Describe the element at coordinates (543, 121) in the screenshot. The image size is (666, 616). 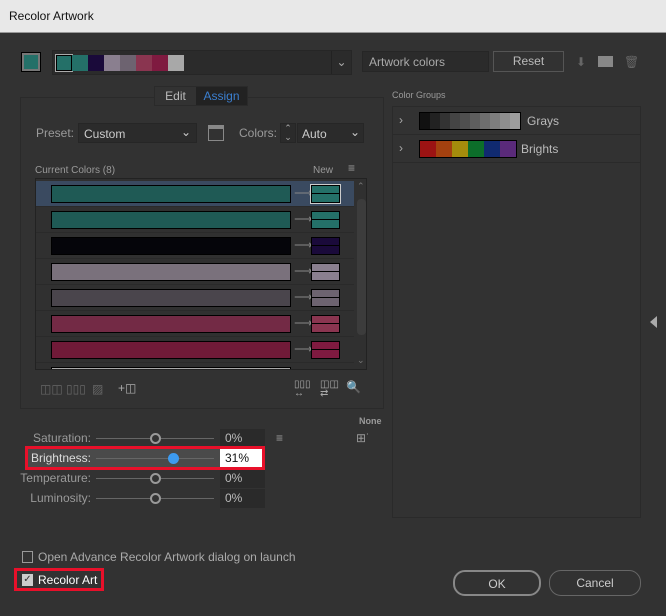
I see `group-name: Grays` at that location.